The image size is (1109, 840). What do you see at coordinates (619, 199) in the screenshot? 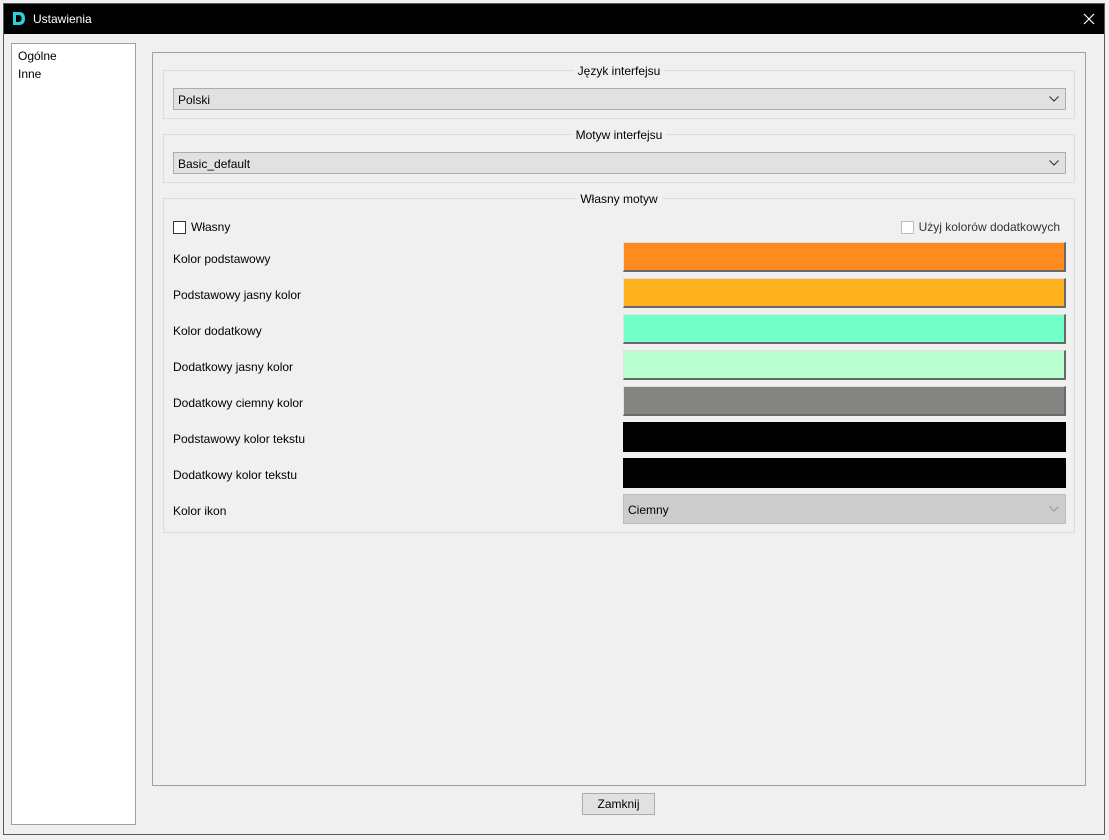
I see `custom-theme-group-title: Własny motyw` at bounding box center [619, 199].